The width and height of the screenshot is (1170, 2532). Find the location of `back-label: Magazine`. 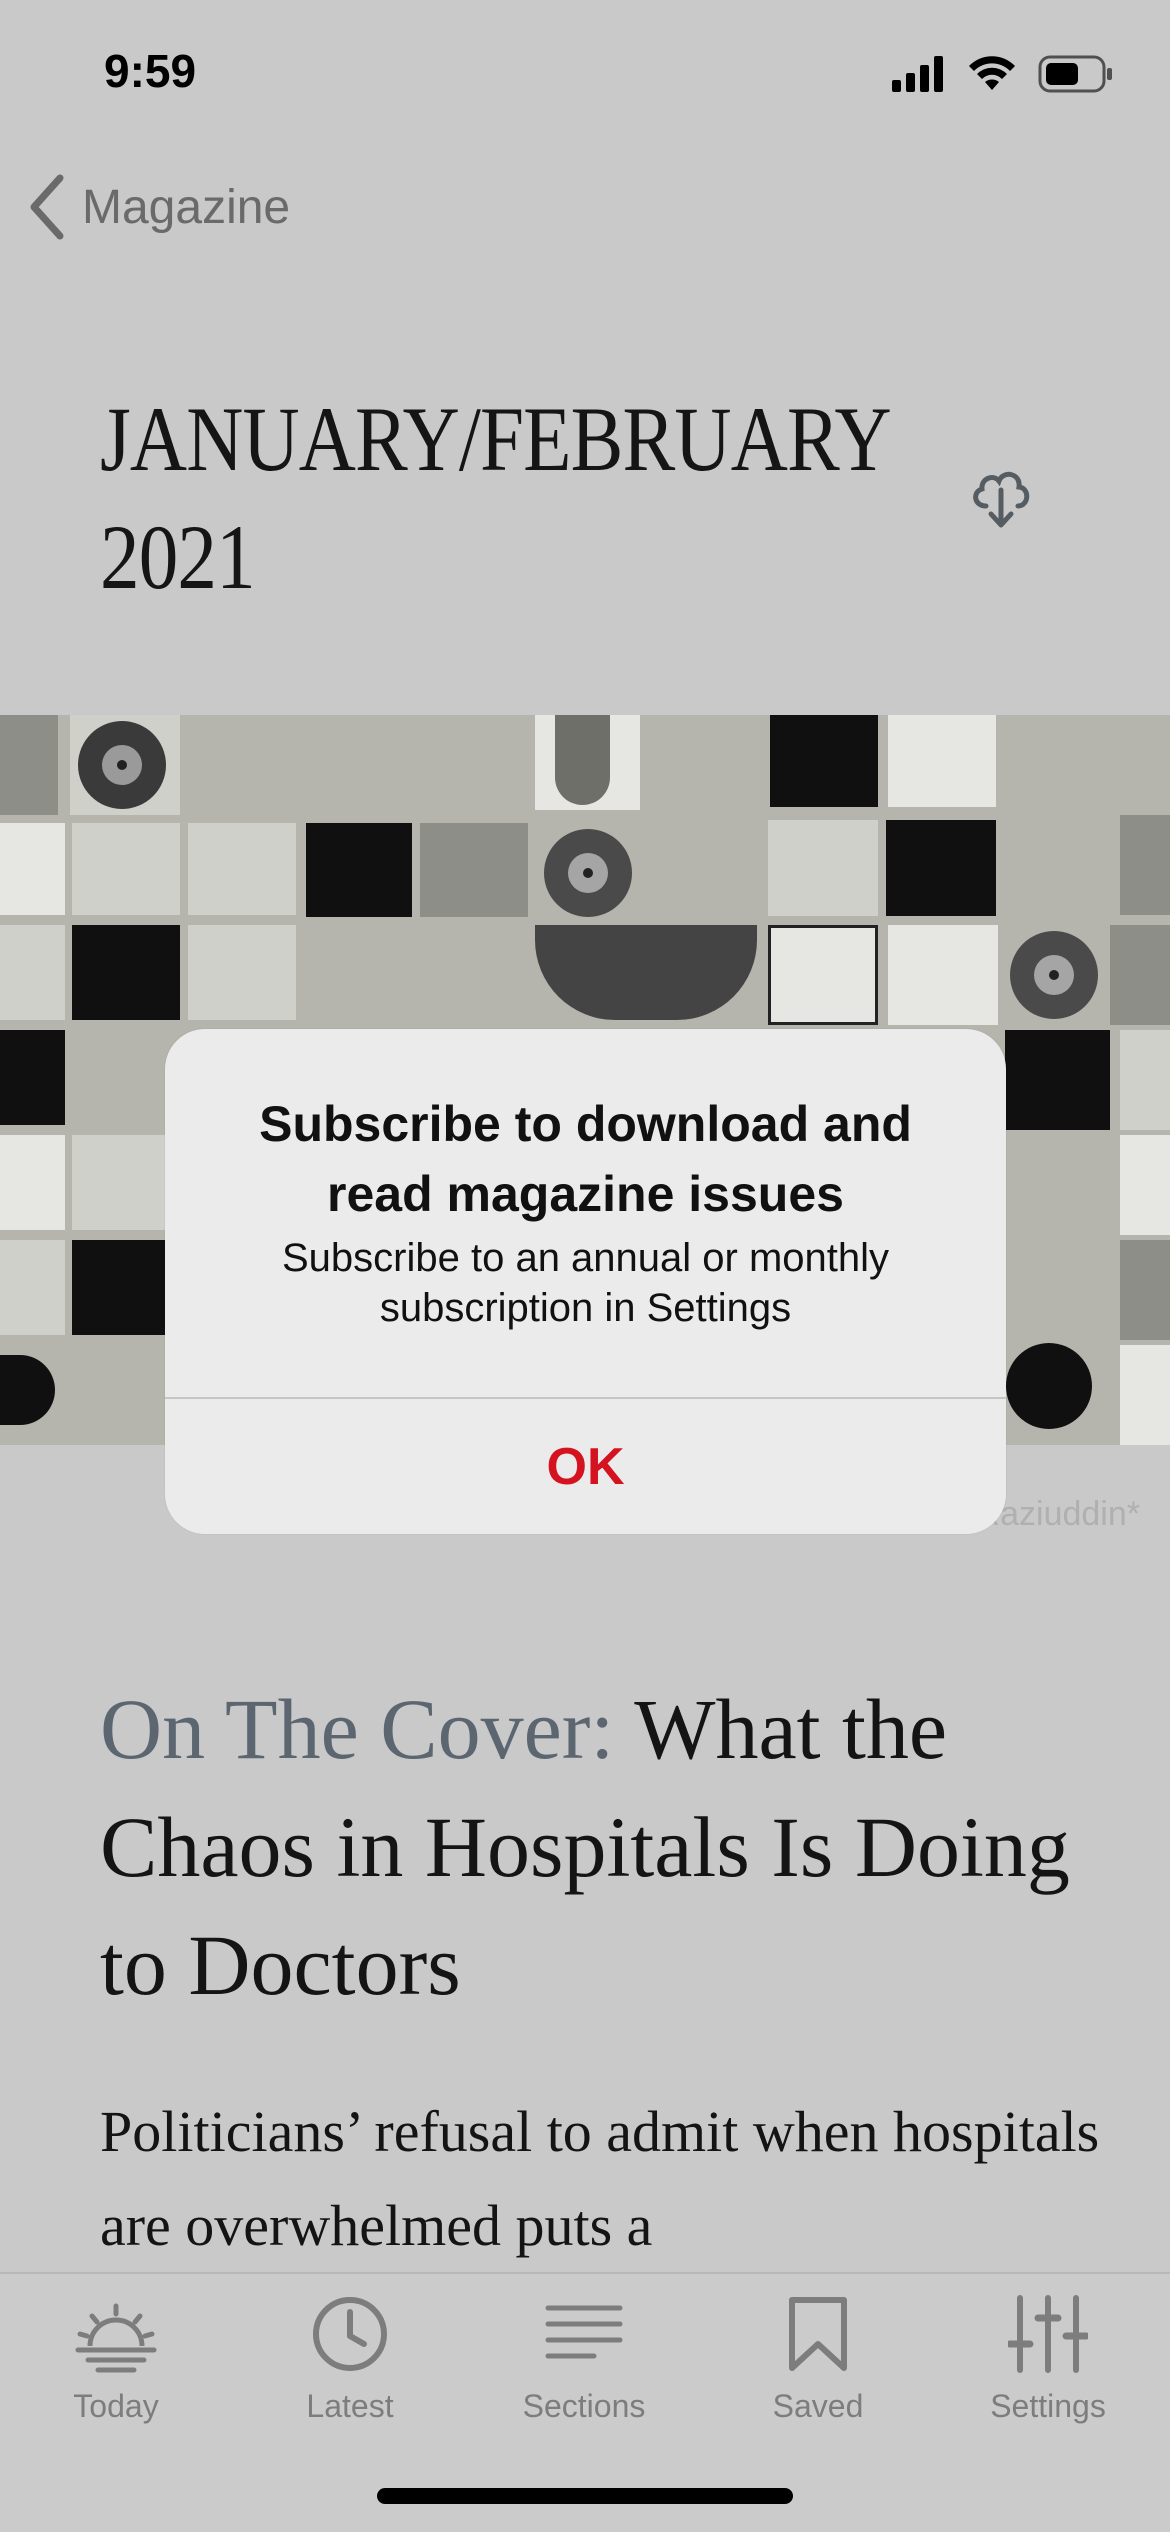

back-label: Magazine is located at coordinates (186, 207).